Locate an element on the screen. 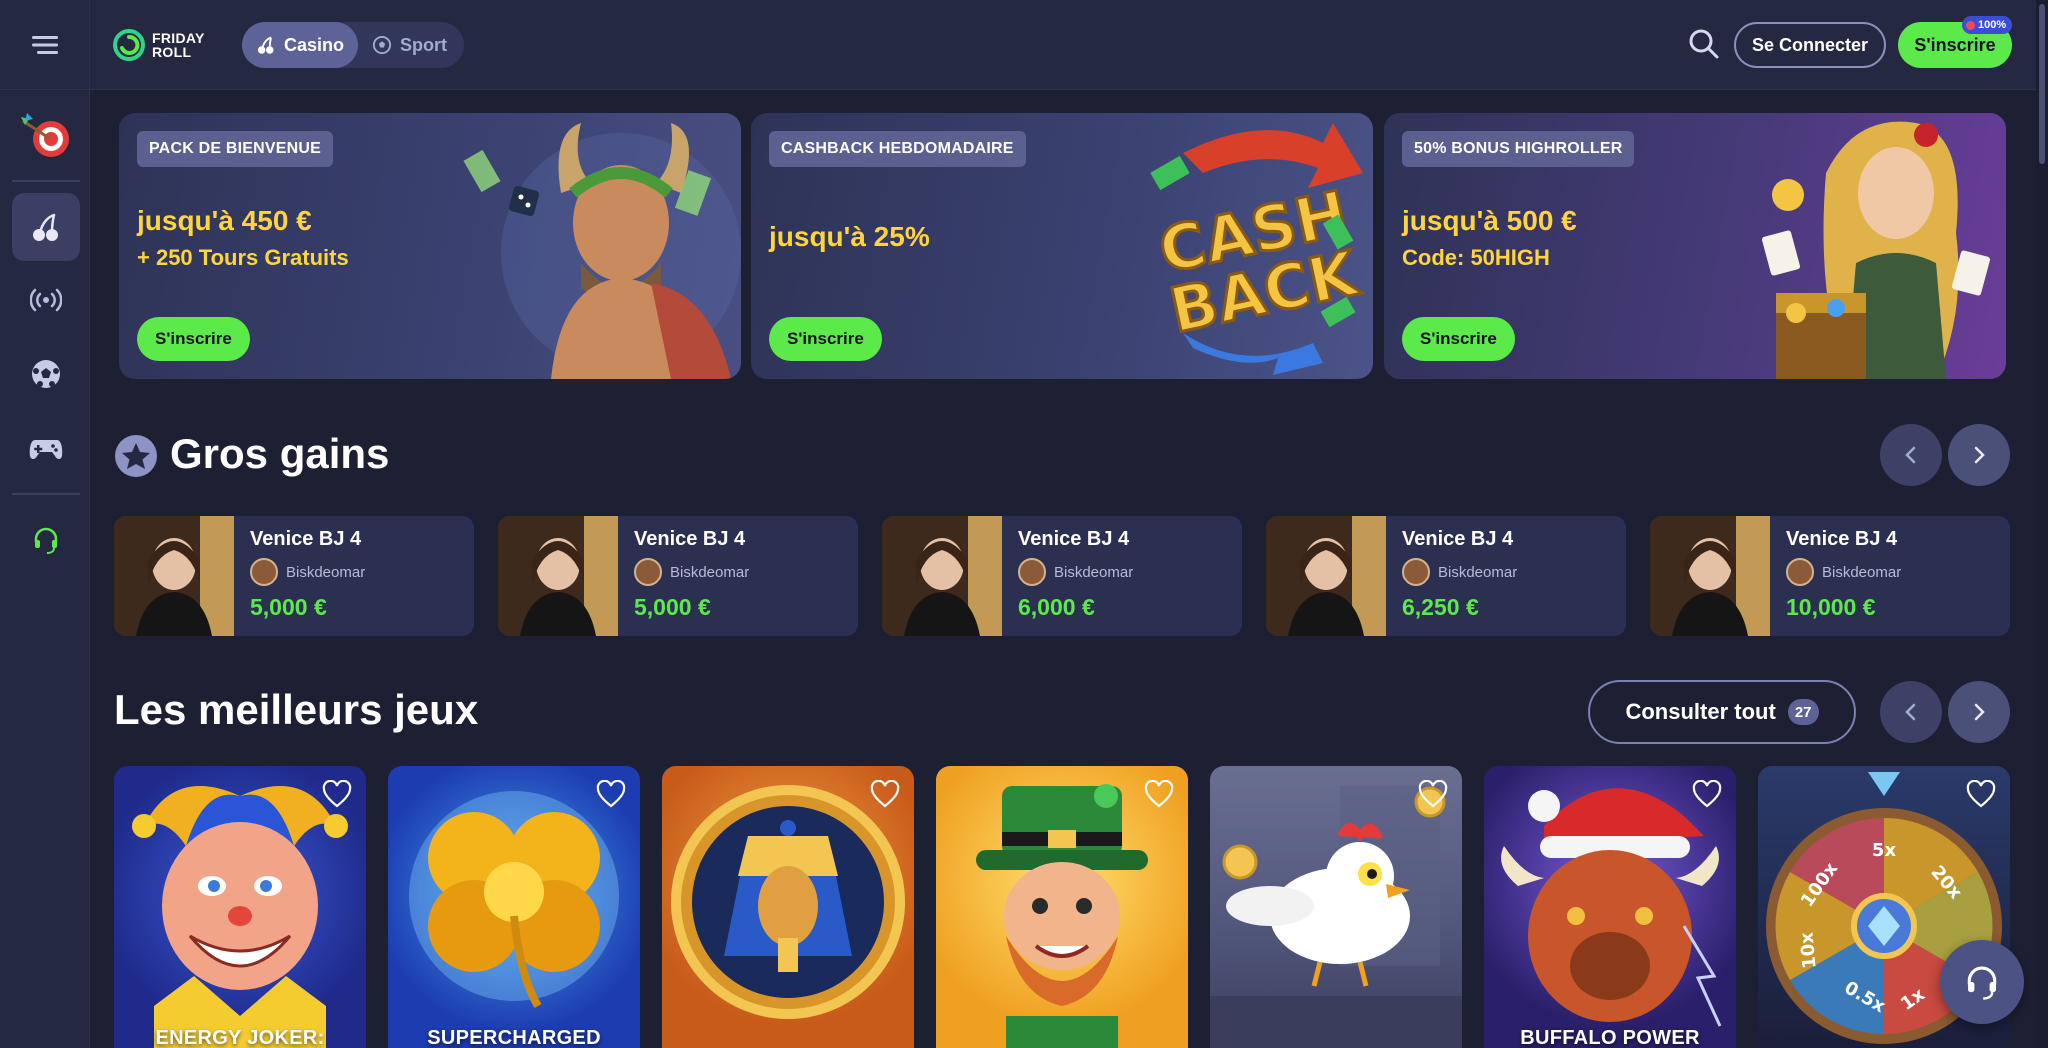  promo-subtitle: + 250 Tours Gratuits is located at coordinates (243, 257).